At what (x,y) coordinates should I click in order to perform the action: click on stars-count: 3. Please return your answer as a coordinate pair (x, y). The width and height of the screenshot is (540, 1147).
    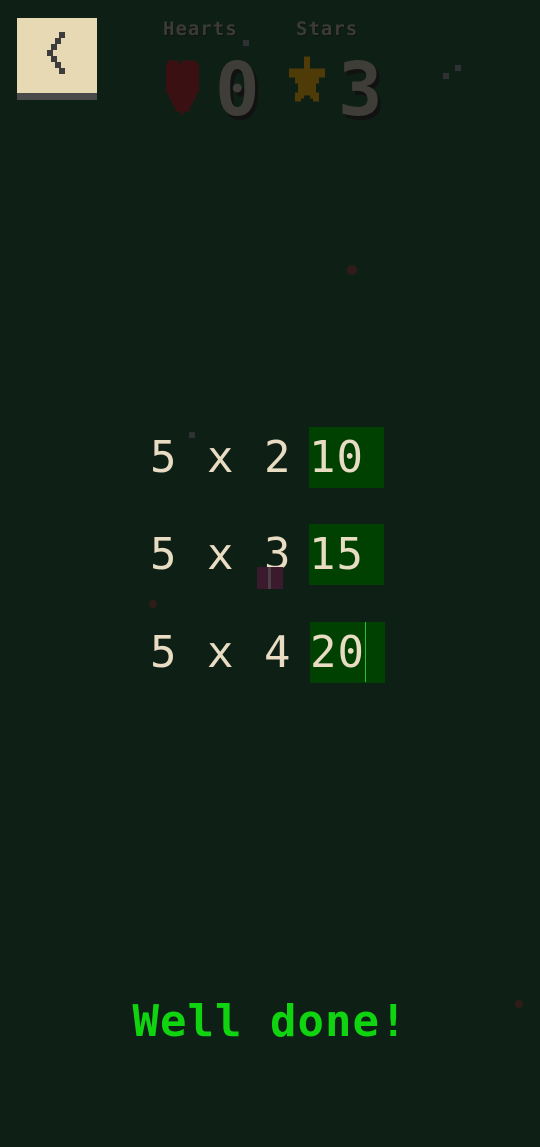
    Looking at the image, I should click on (360, 90).